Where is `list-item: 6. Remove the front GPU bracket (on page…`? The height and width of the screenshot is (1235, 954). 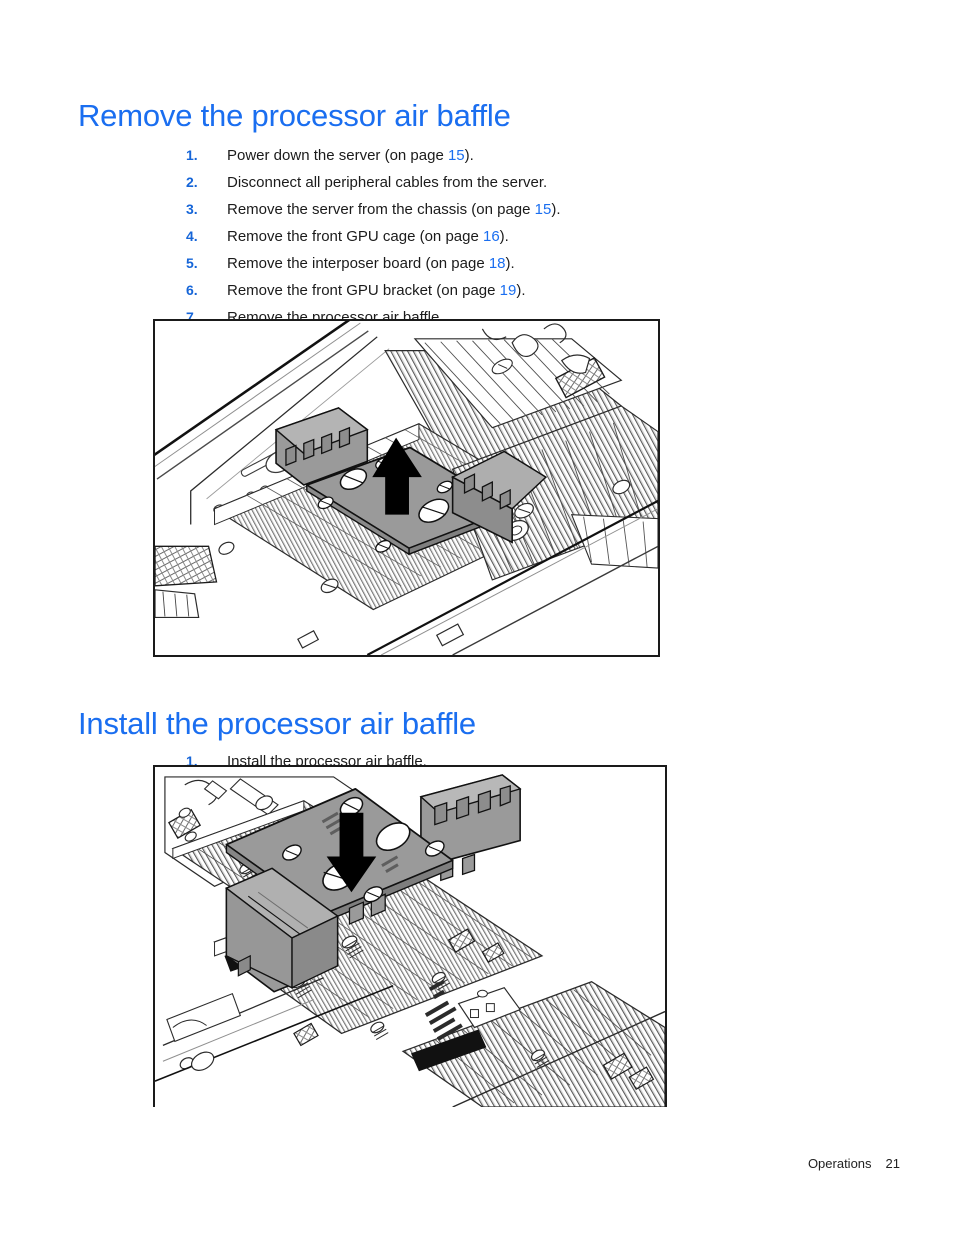
list-item: 6. Remove the front GPU bracket (on page… is located at coordinates (506, 290).